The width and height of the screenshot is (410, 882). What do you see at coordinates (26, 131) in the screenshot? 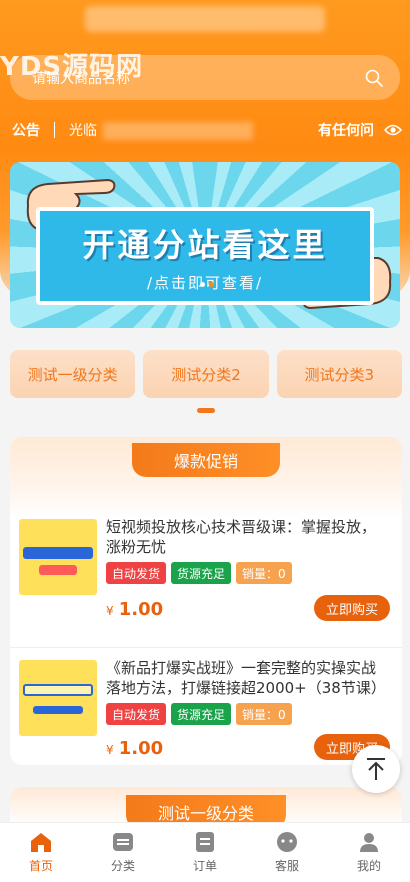
I see `notice-label: 公告` at bounding box center [26, 131].